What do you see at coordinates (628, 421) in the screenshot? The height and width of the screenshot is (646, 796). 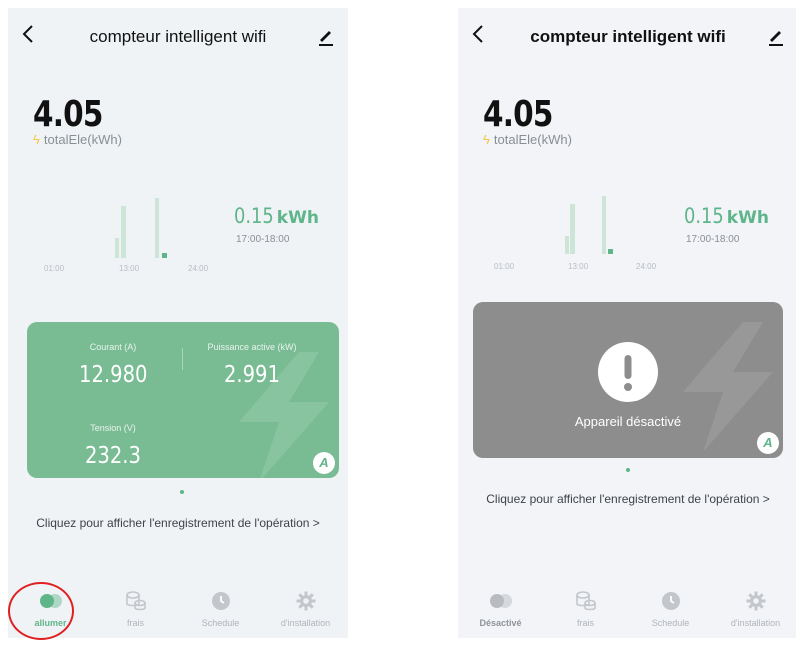 I see `disabled-message: Appareil désactivé` at bounding box center [628, 421].